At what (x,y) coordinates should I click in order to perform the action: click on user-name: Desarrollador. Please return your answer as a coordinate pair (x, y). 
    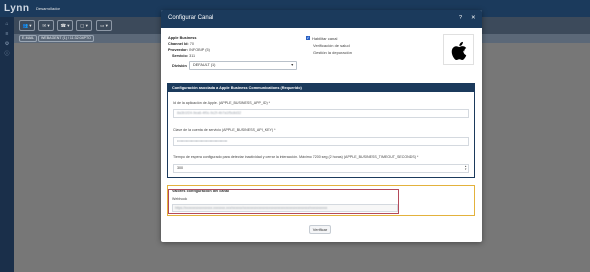
    Looking at the image, I should click on (48, 8).